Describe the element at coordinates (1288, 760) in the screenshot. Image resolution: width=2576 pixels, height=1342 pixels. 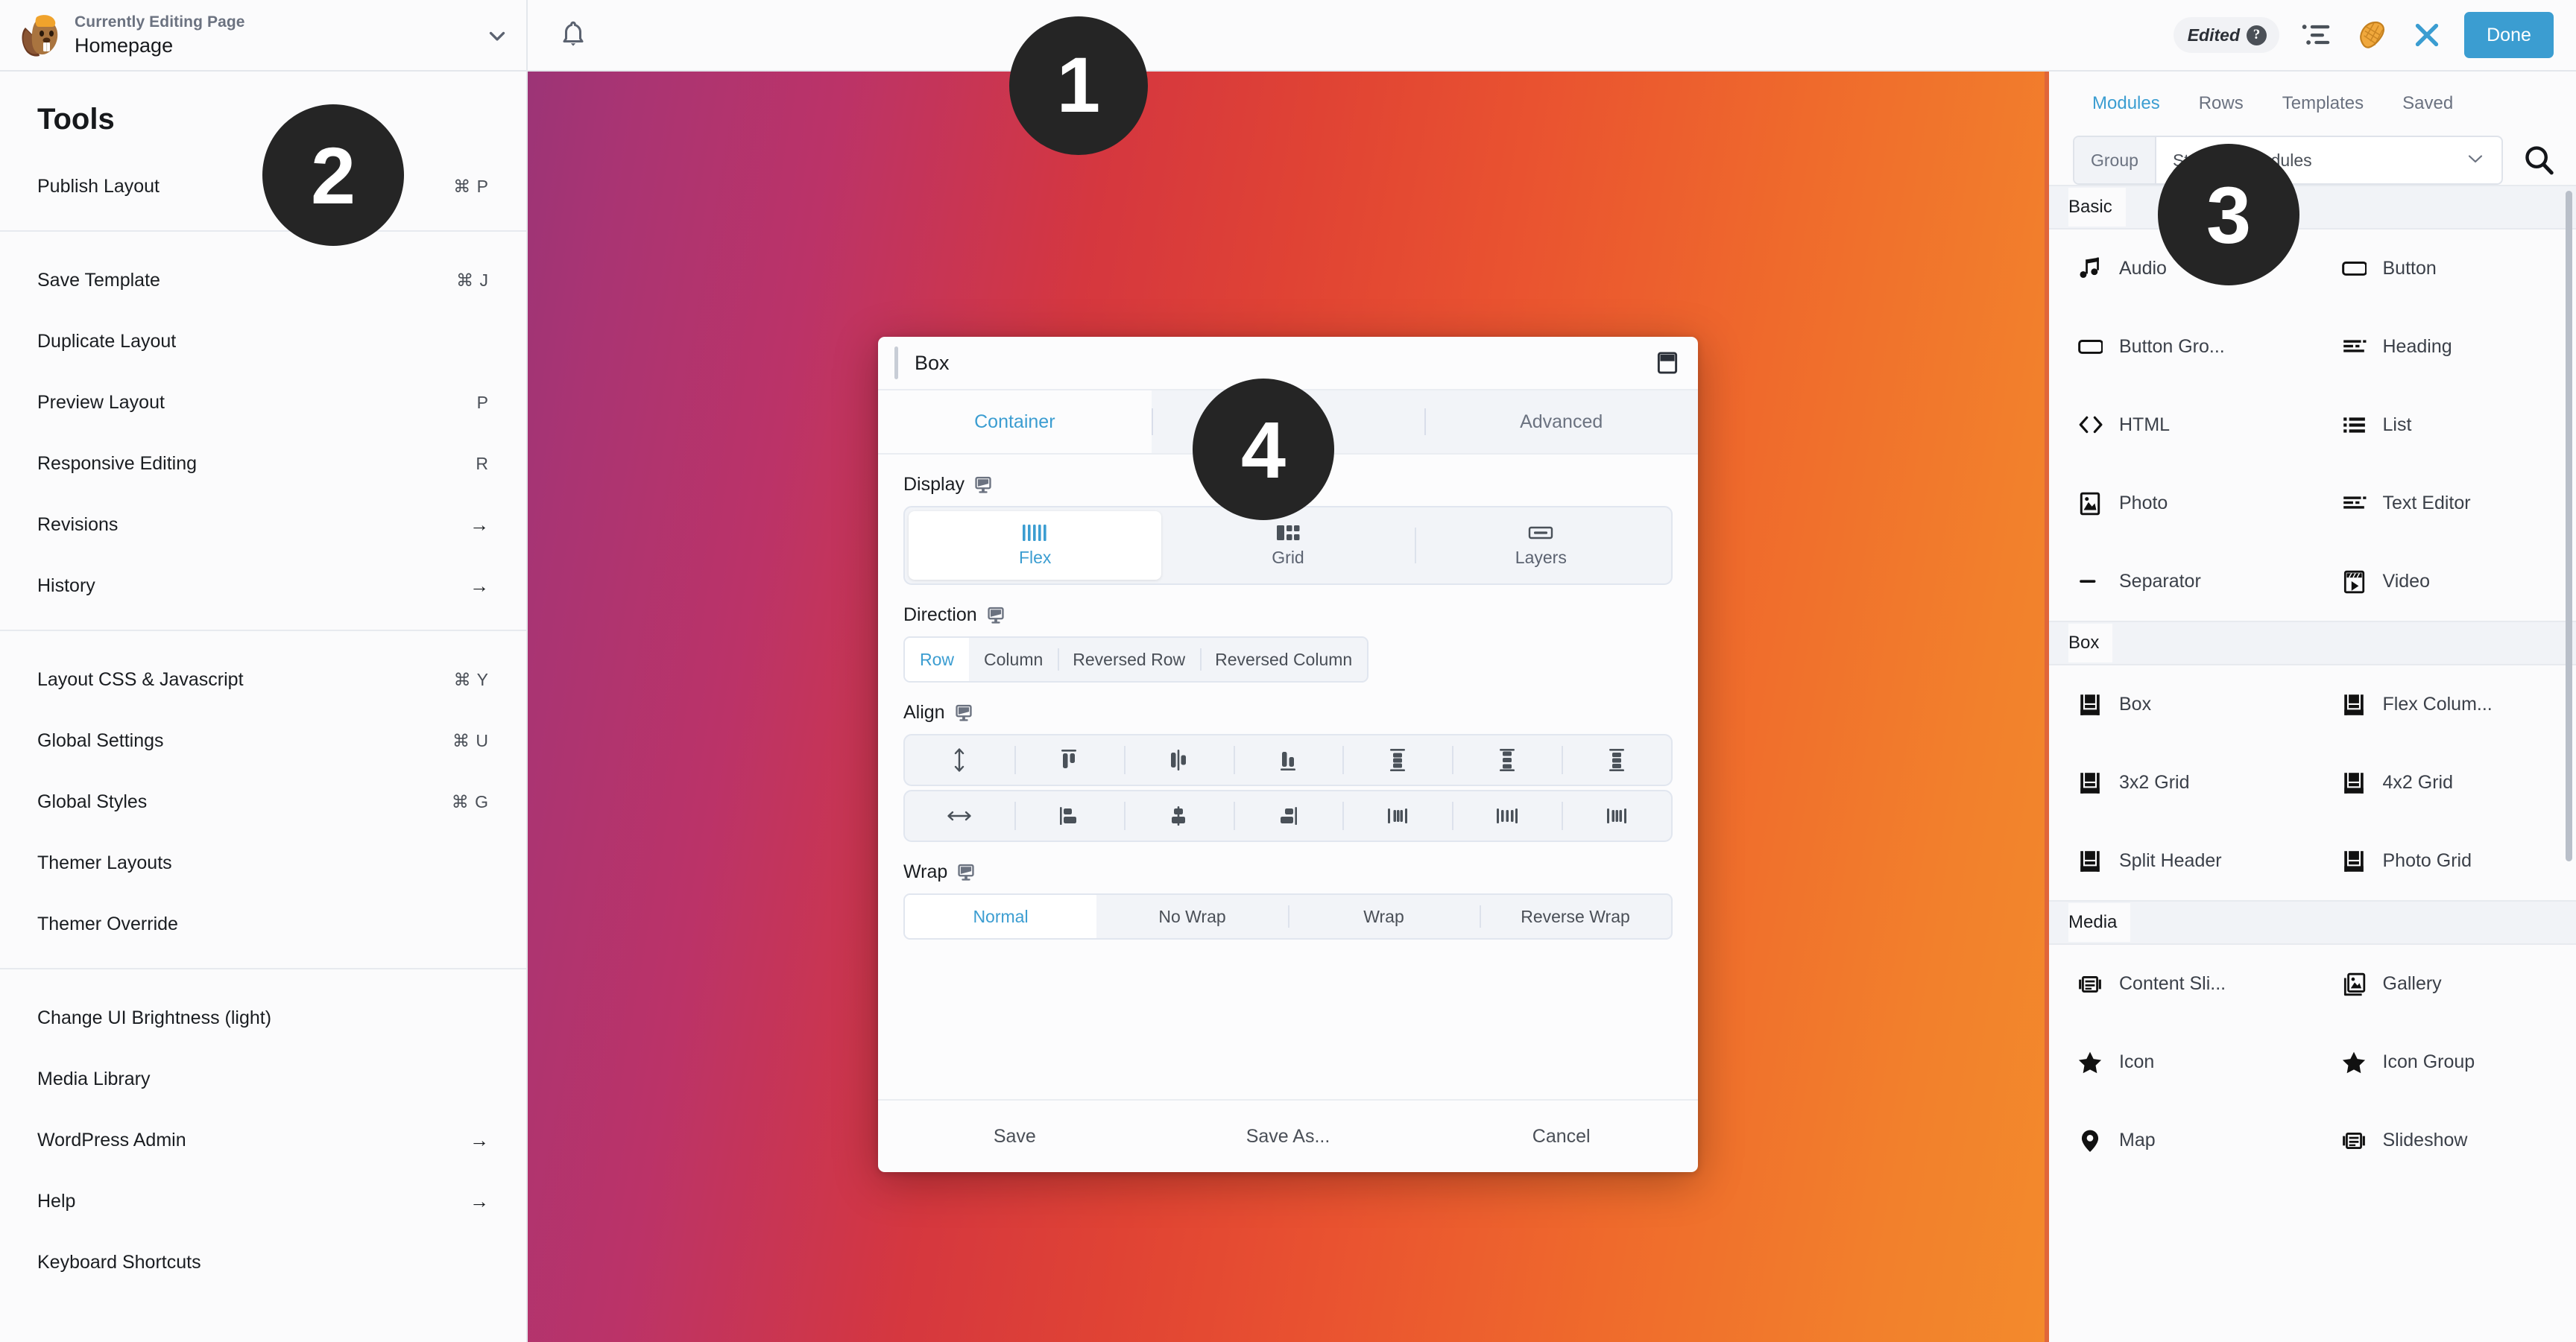
I see `align-bottom-button` at that location.